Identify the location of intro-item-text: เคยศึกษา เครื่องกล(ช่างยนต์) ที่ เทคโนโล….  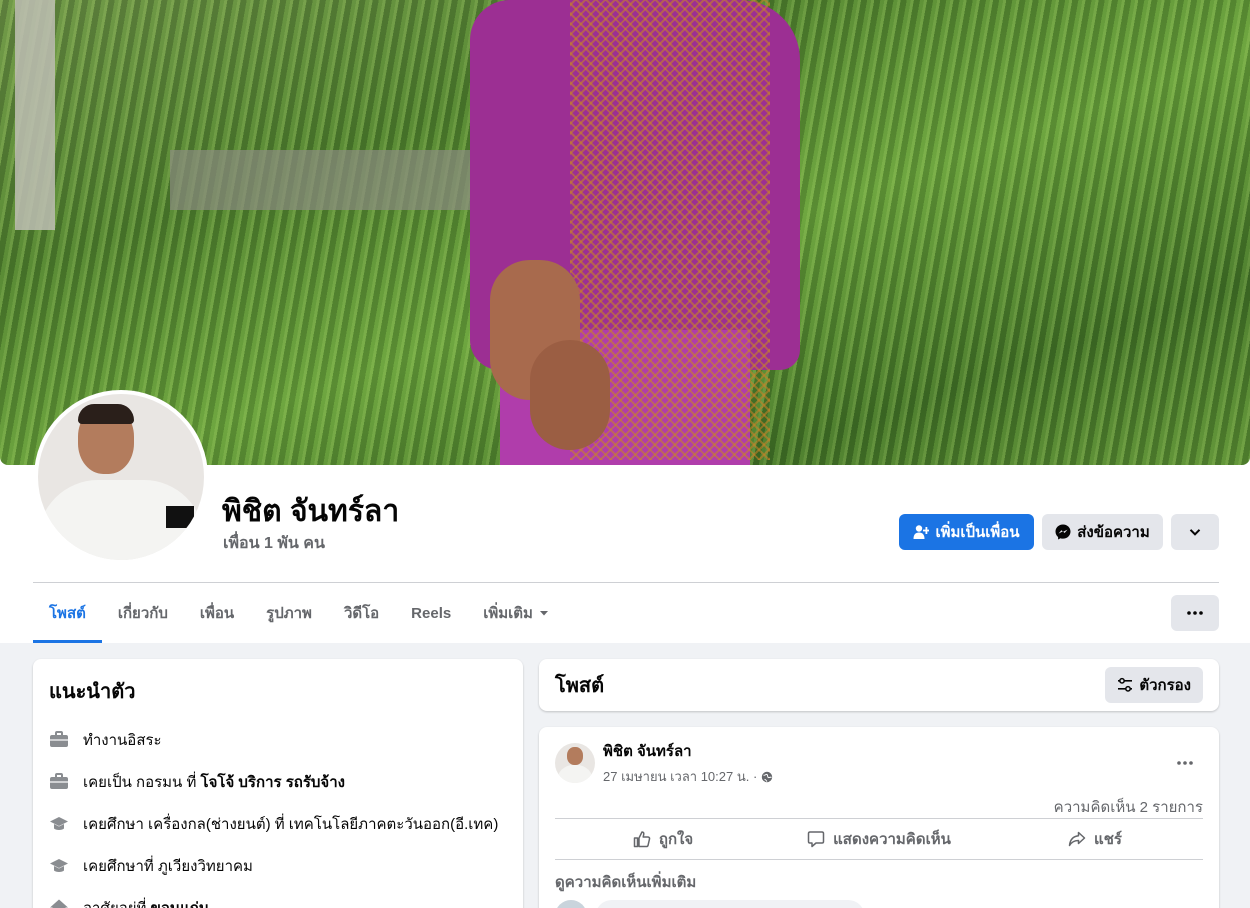
(291, 824).